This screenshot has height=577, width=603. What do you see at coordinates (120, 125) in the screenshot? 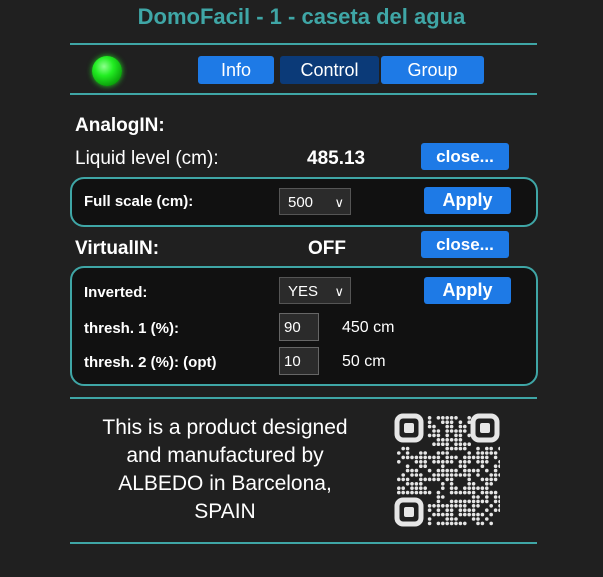
I see `analog-section-title: AnalogIN:` at bounding box center [120, 125].